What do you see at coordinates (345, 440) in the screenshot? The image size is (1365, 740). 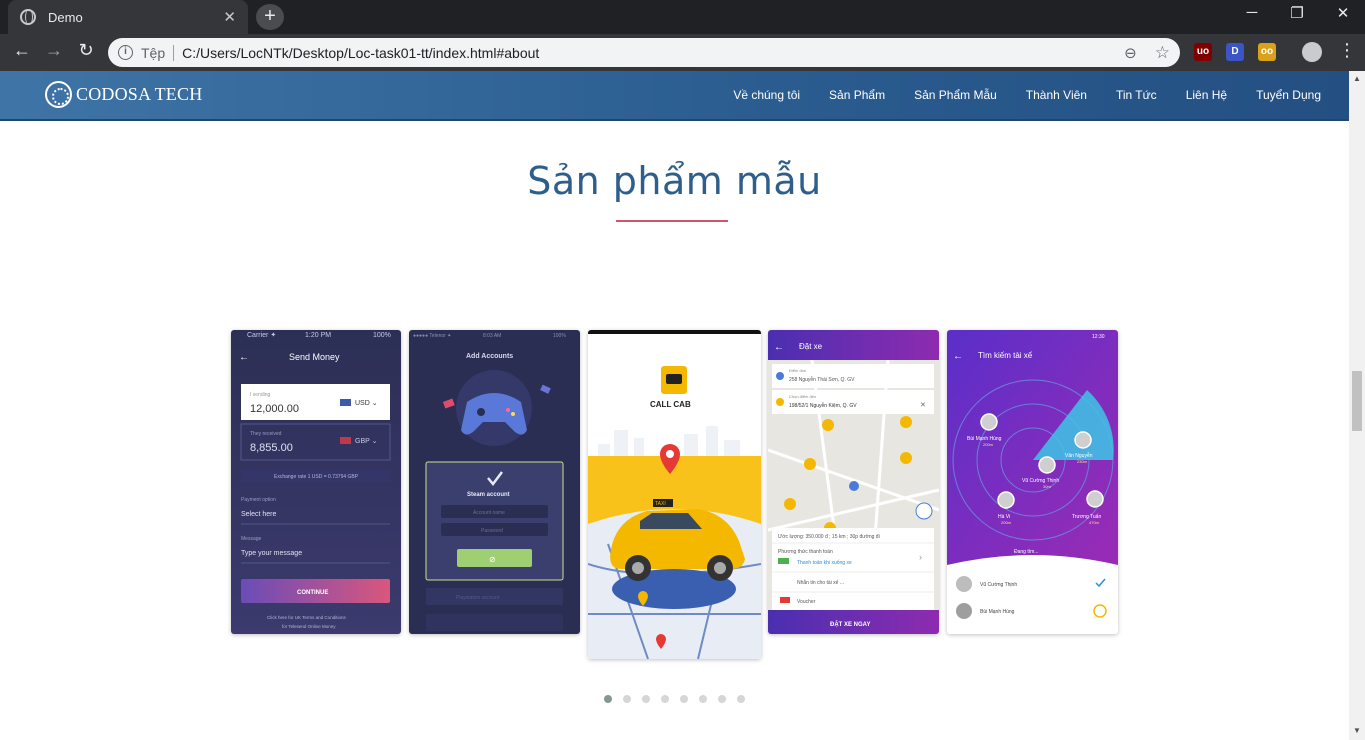 I see `uk-flag-icon` at bounding box center [345, 440].